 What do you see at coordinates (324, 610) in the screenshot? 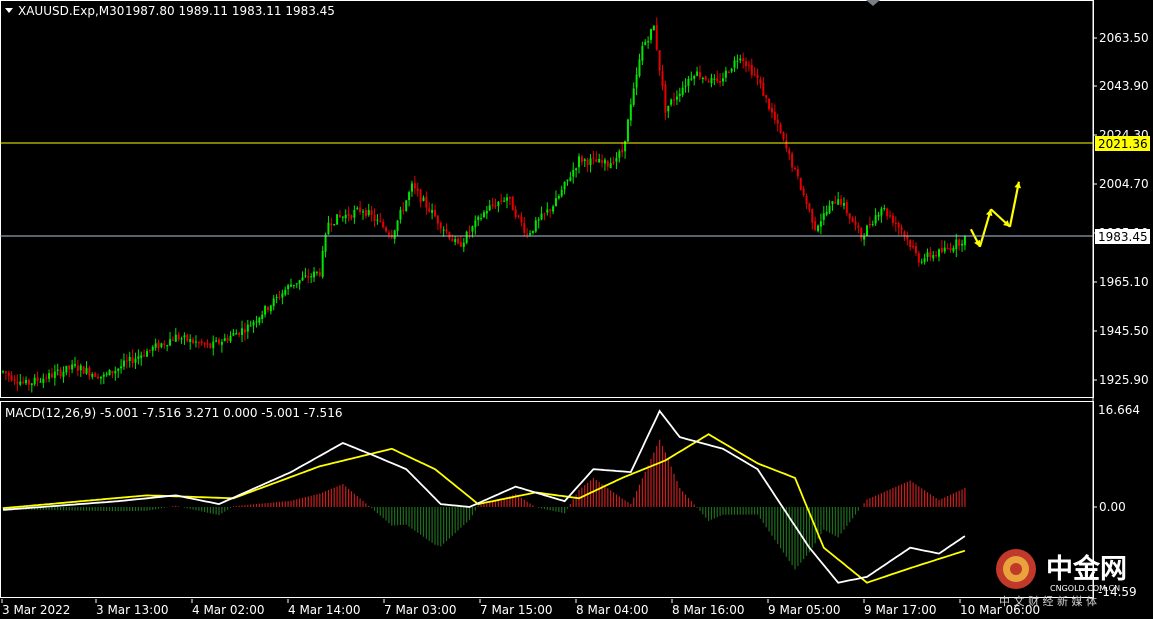
I see `time-tick: 4 Mar 14:00` at bounding box center [324, 610].